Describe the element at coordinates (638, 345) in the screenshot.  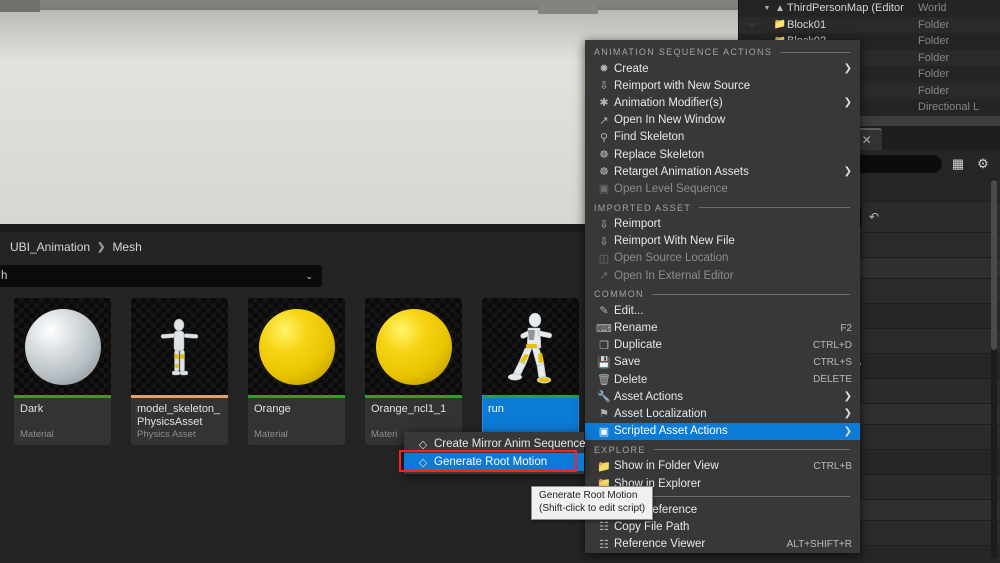
I see `menu-item-label: Duplicate` at that location.